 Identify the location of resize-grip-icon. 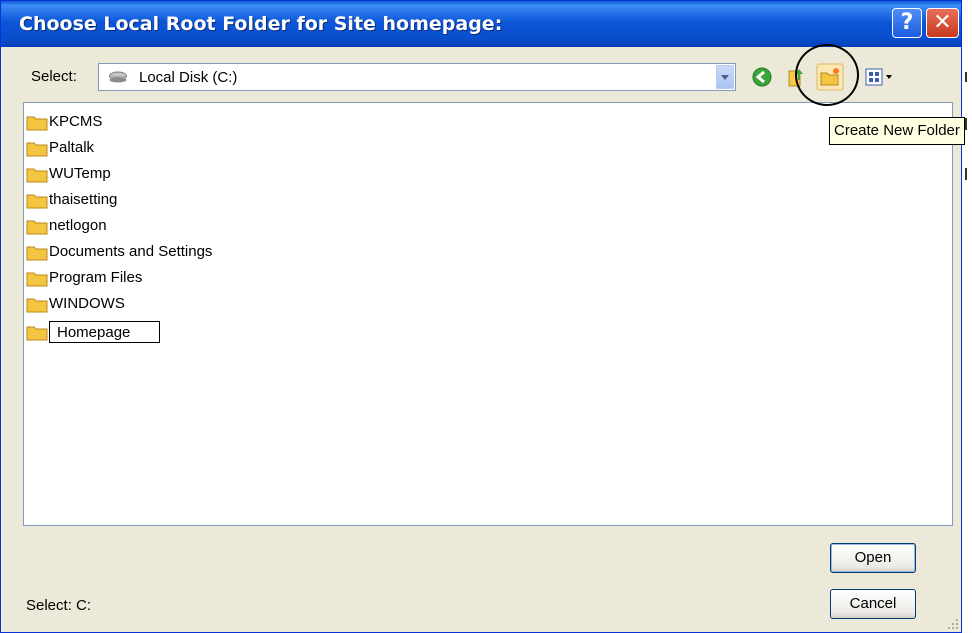
(953, 624).